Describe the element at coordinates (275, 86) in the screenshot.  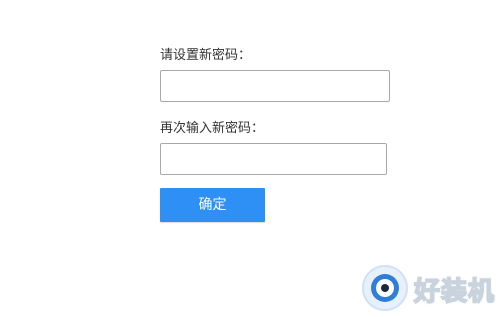
I see `new-password-field` at that location.